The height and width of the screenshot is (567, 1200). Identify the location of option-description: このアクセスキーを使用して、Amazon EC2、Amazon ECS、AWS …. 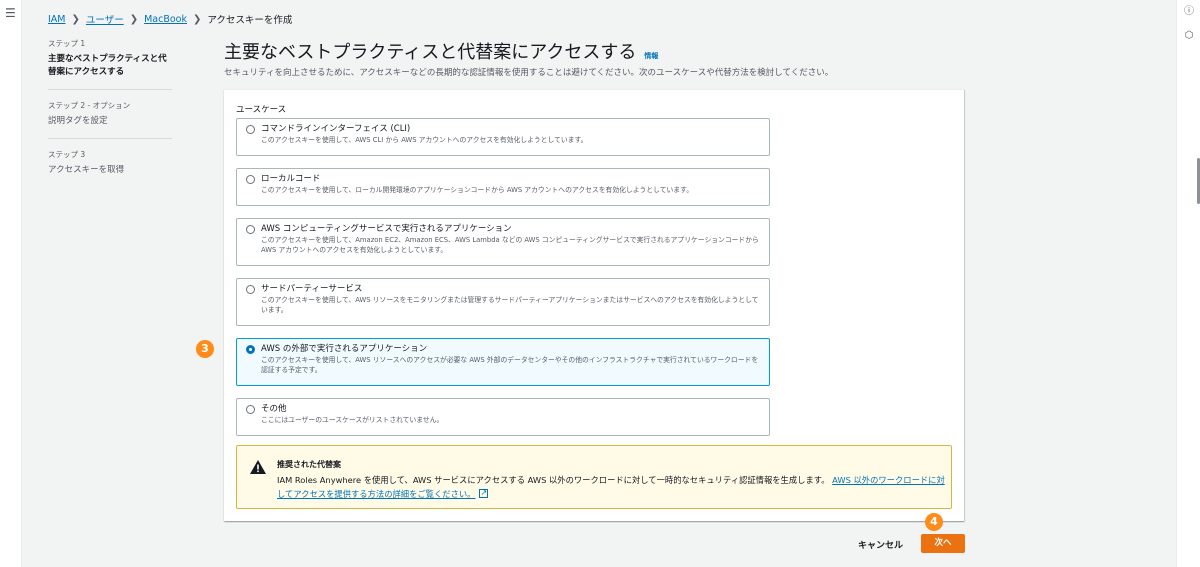
(510, 245).